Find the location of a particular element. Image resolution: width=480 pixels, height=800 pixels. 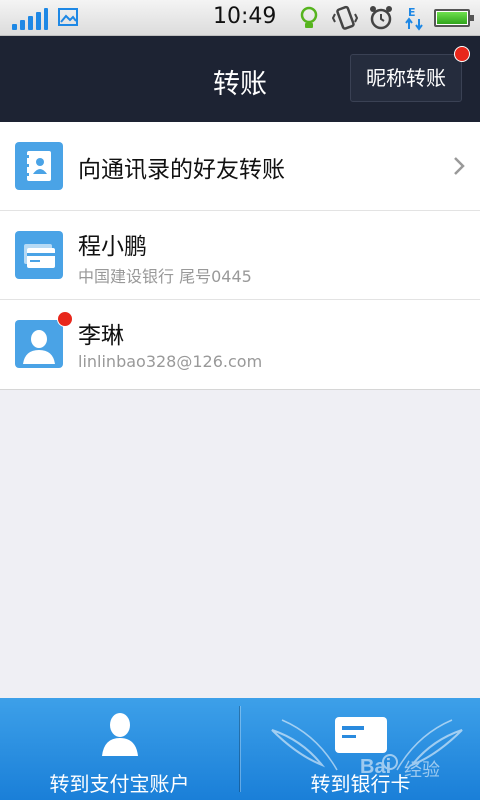

contacts-transfer-row: 向通讯录的好友转账 is located at coordinates (240, 166).